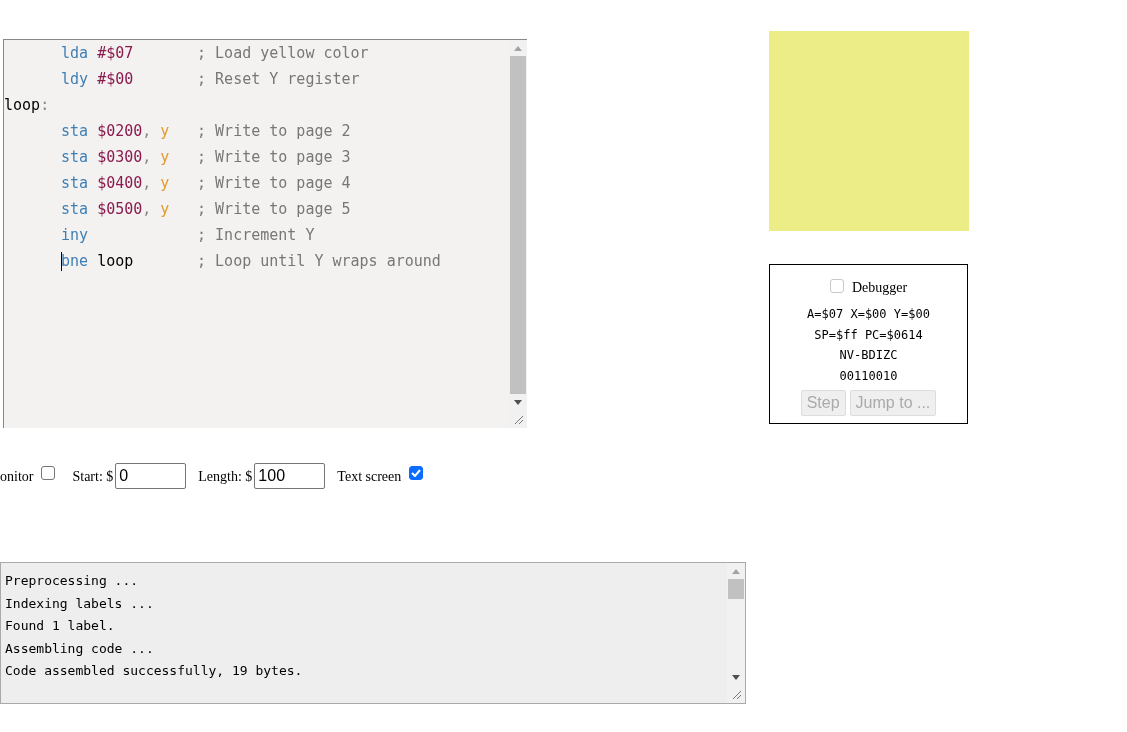  What do you see at coordinates (93, 476) in the screenshot?
I see `control-label: Start: $` at bounding box center [93, 476].